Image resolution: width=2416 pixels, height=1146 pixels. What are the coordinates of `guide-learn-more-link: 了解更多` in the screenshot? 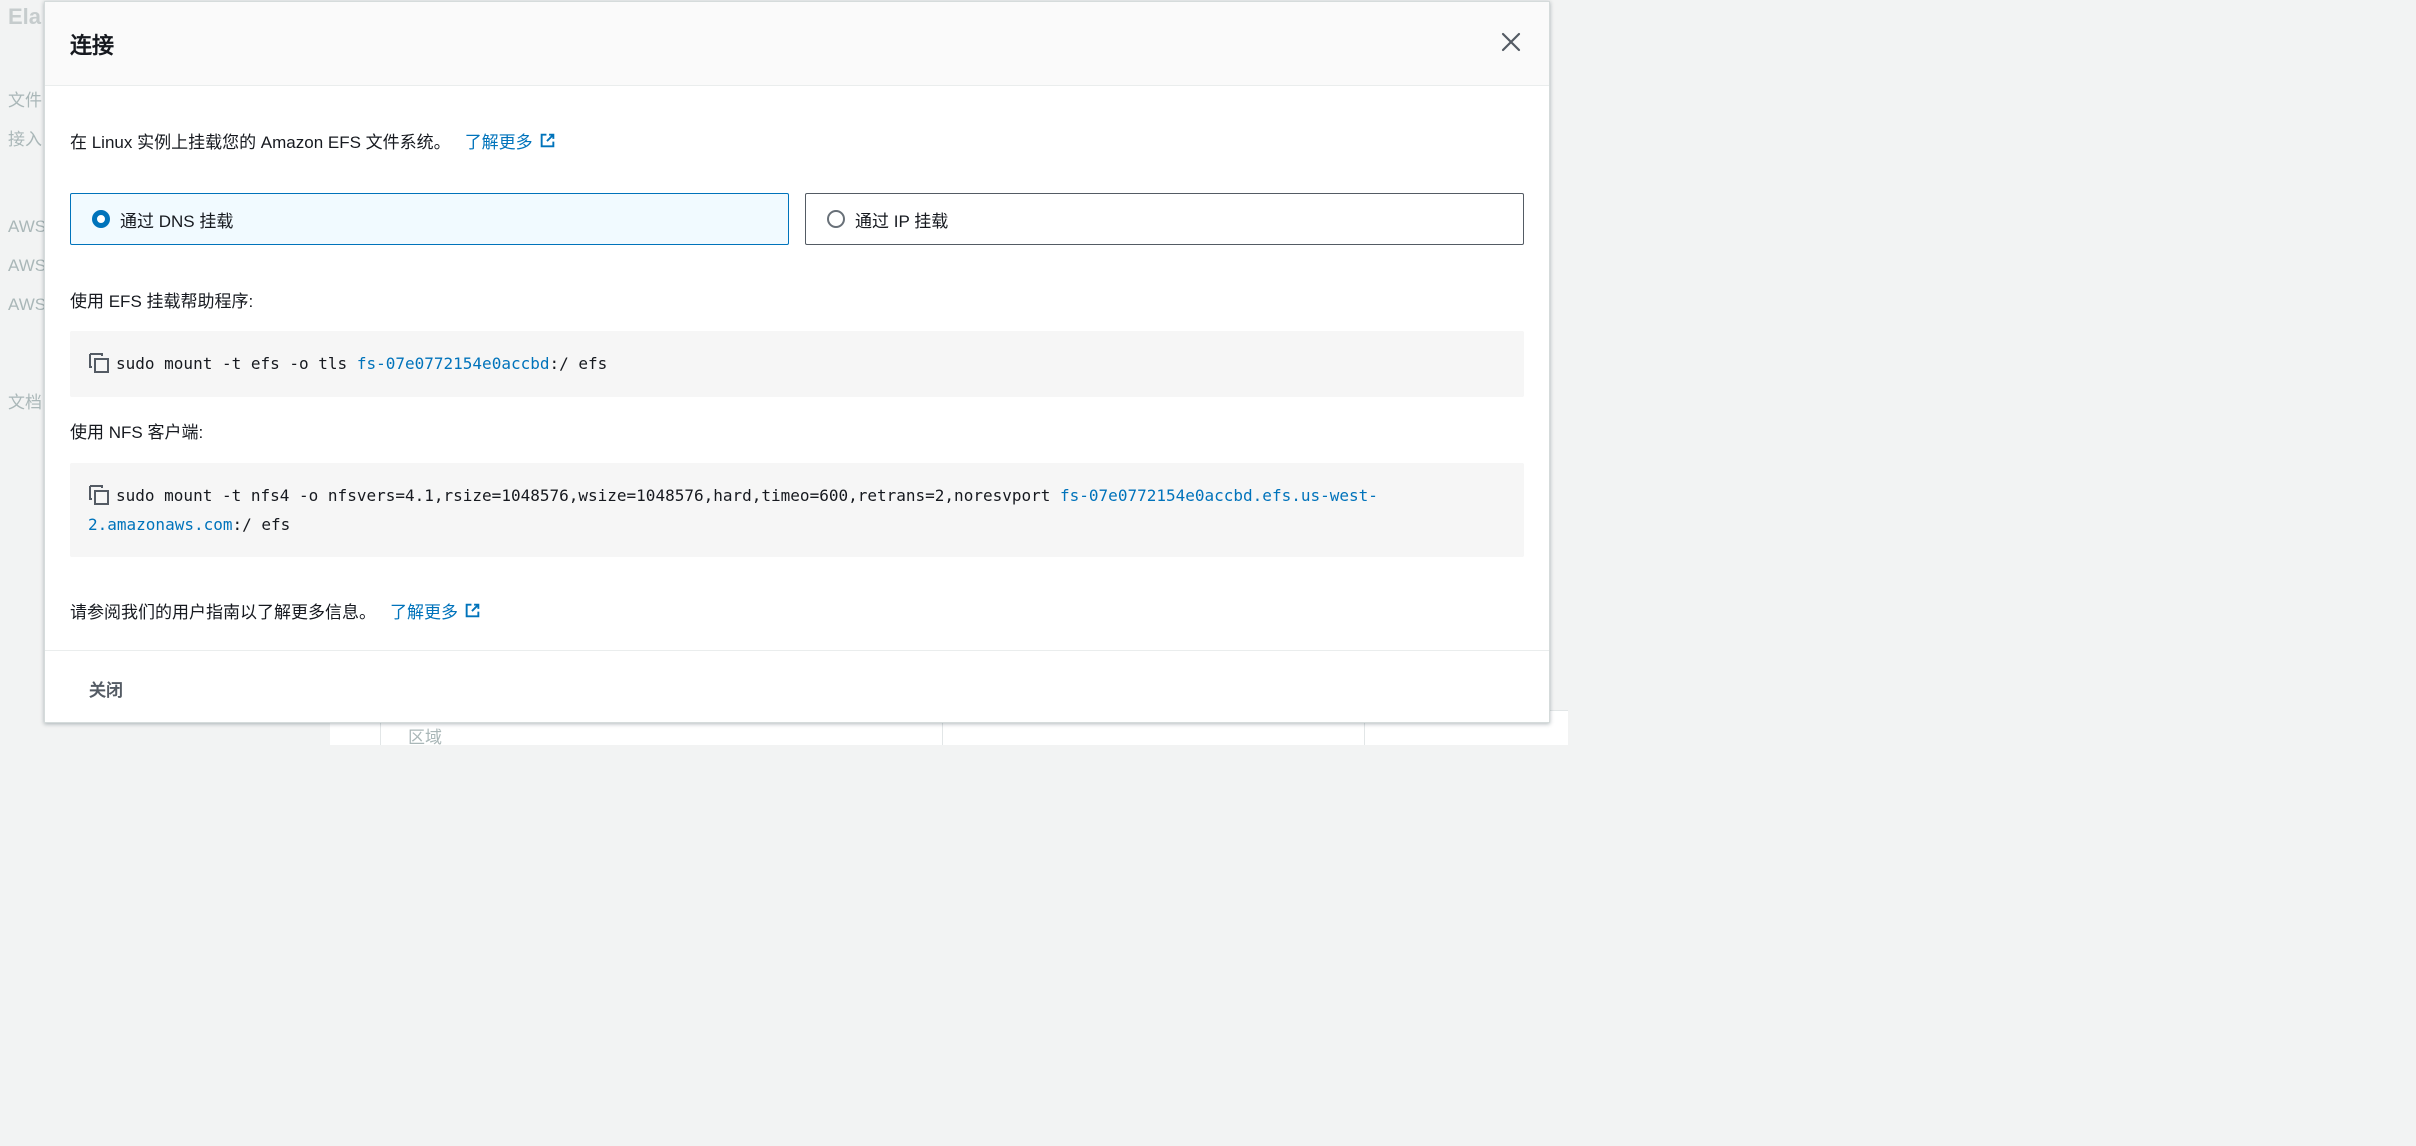 It's located at (435, 610).